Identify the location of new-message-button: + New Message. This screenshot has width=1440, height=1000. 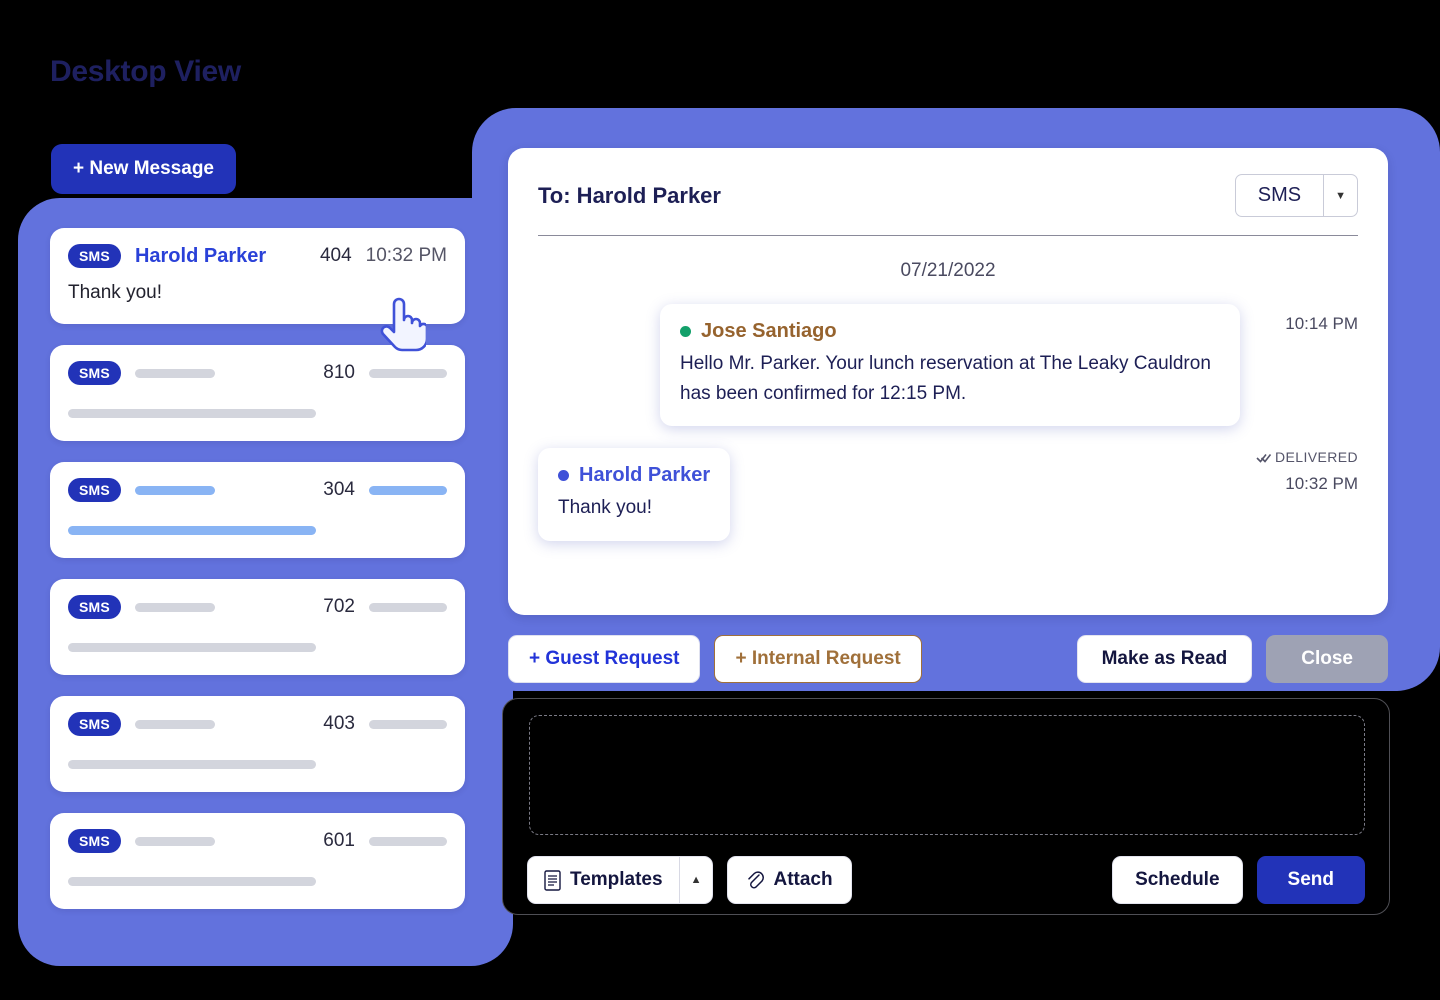
(143, 169).